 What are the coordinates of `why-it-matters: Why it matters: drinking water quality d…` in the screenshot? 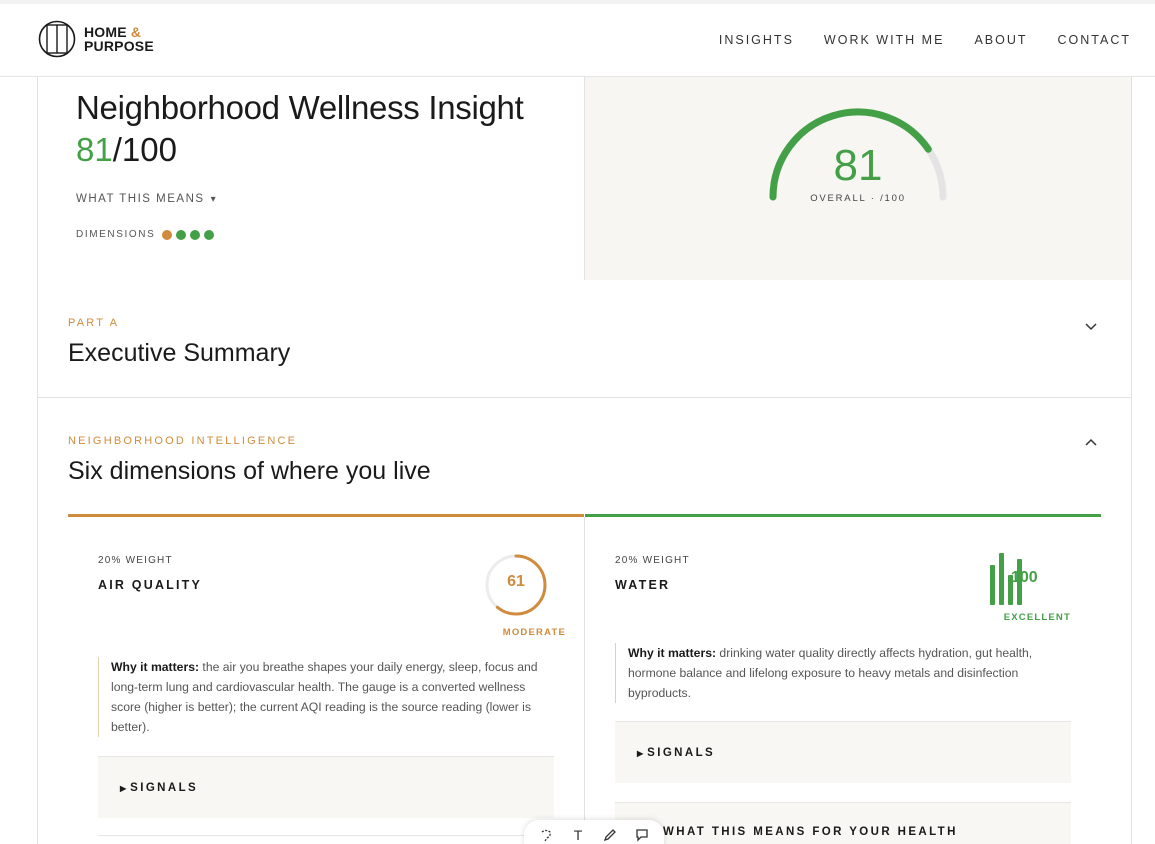 It's located at (843, 673).